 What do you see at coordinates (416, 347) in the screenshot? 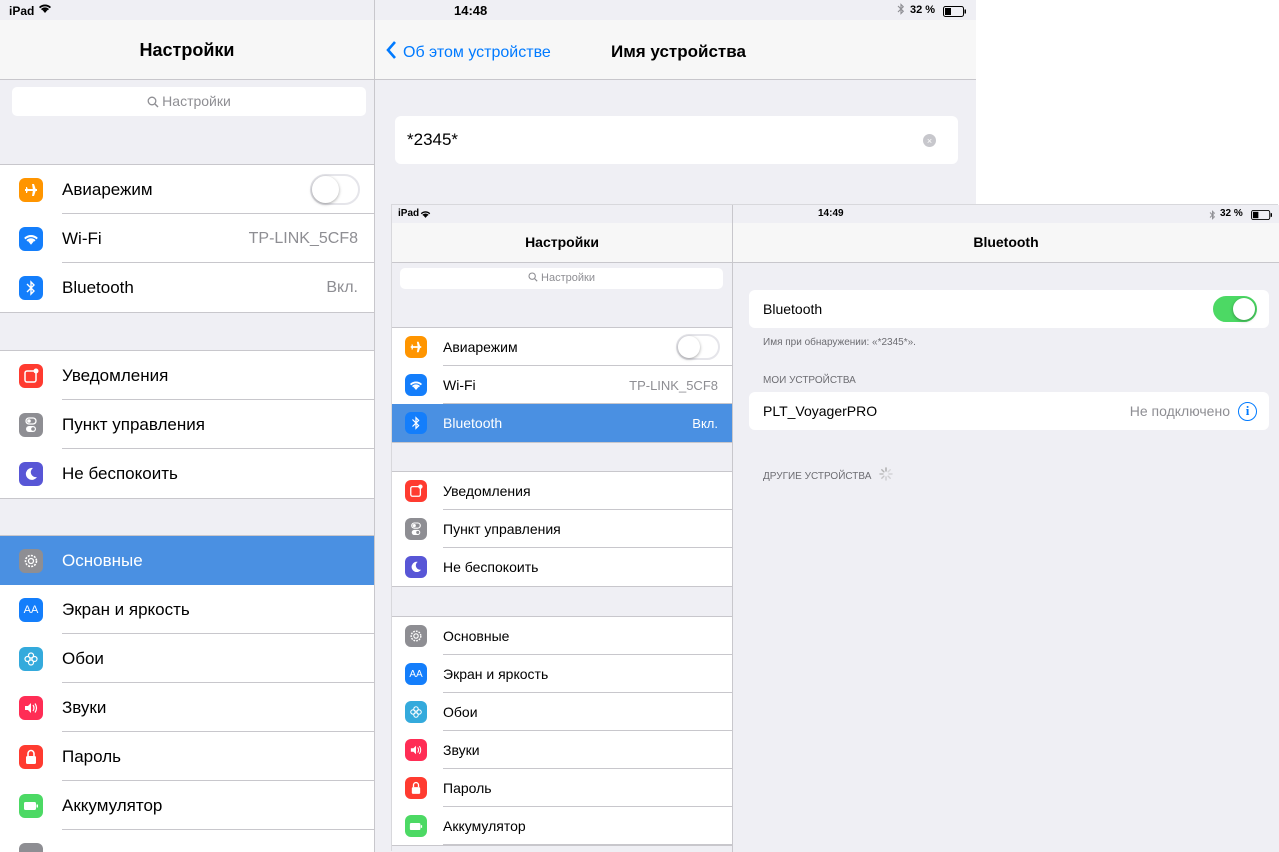
I see `airplane-icon` at bounding box center [416, 347].